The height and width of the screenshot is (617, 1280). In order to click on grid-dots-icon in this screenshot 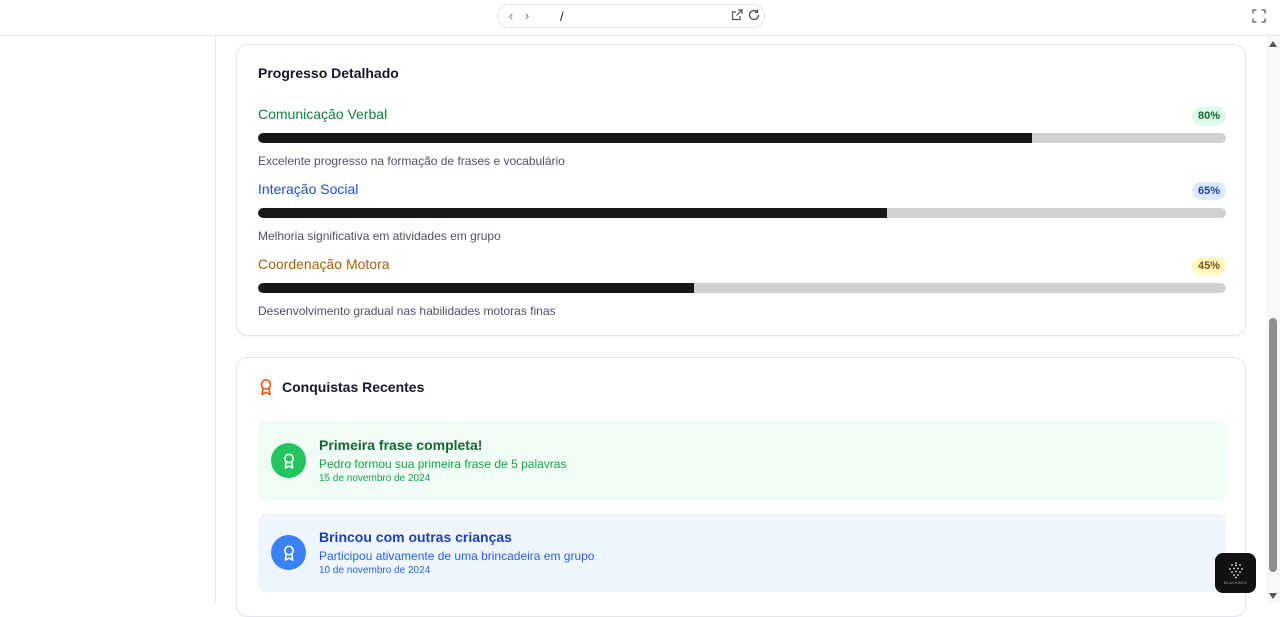, I will do `click(1235, 570)`.